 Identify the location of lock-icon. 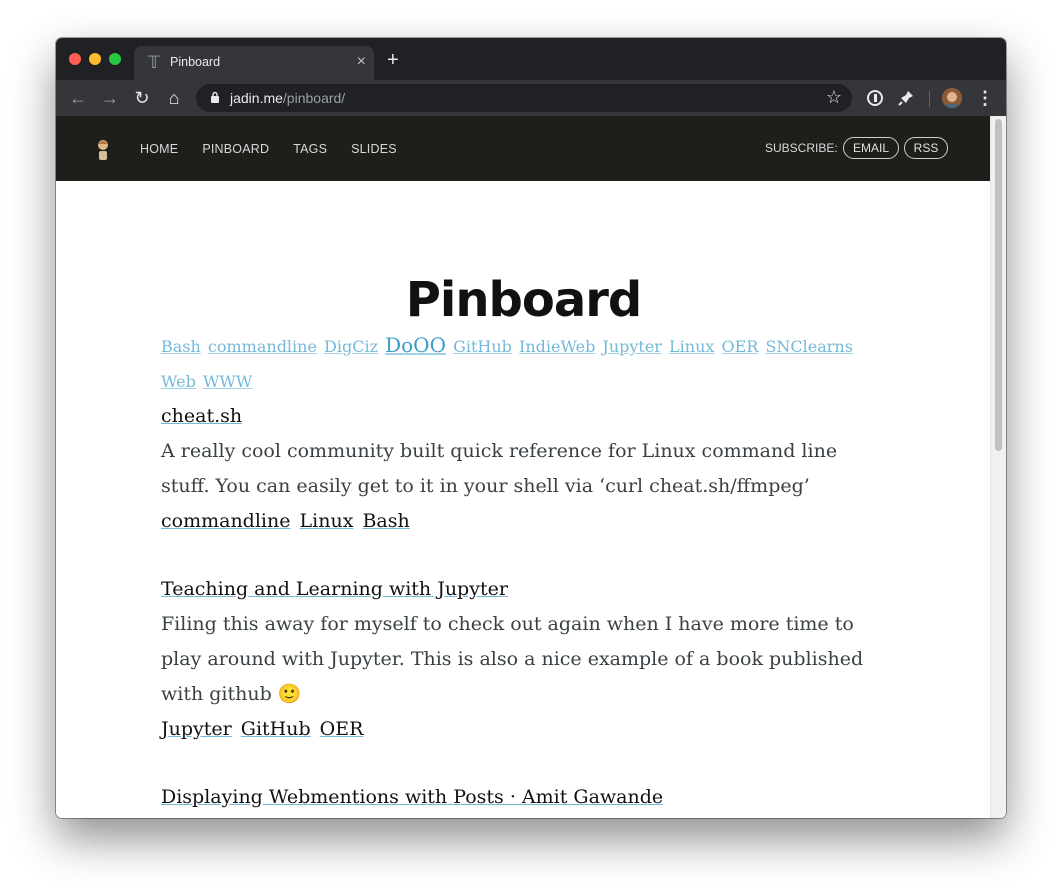
(215, 97).